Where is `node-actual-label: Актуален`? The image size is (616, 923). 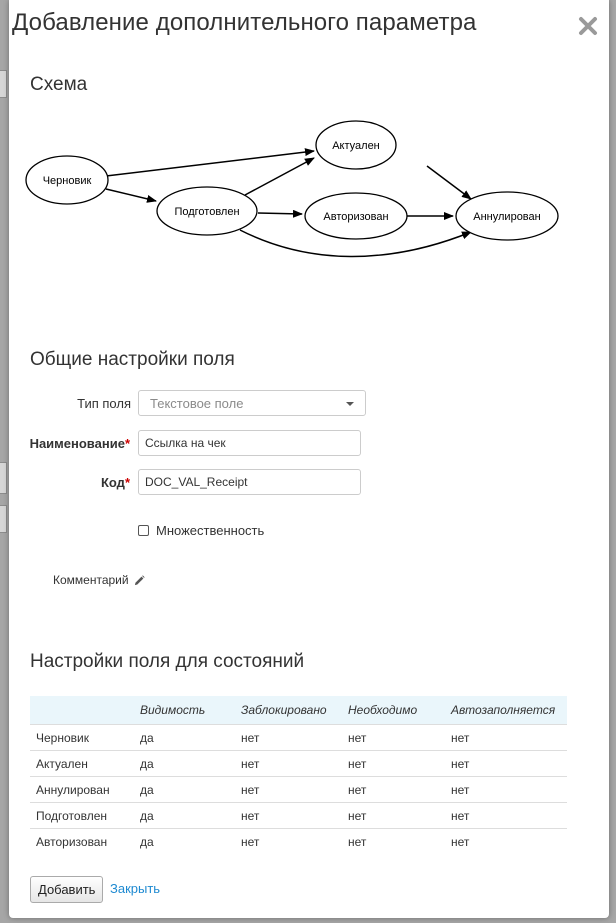
node-actual-label: Актуален is located at coordinates (356, 146).